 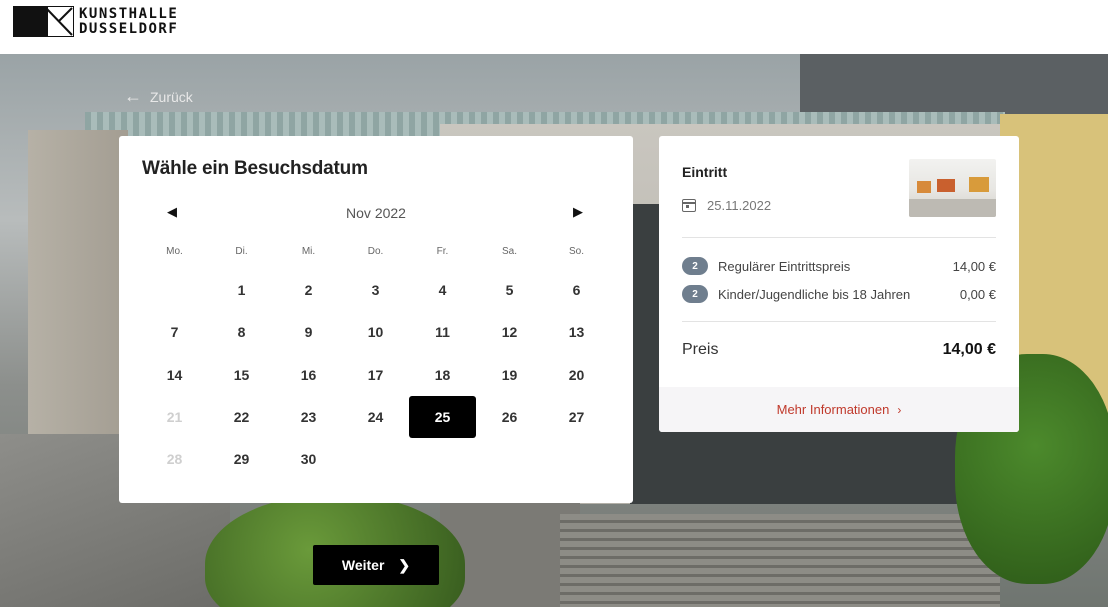 I want to click on calendar-day: 17, so click(x=375, y=375).